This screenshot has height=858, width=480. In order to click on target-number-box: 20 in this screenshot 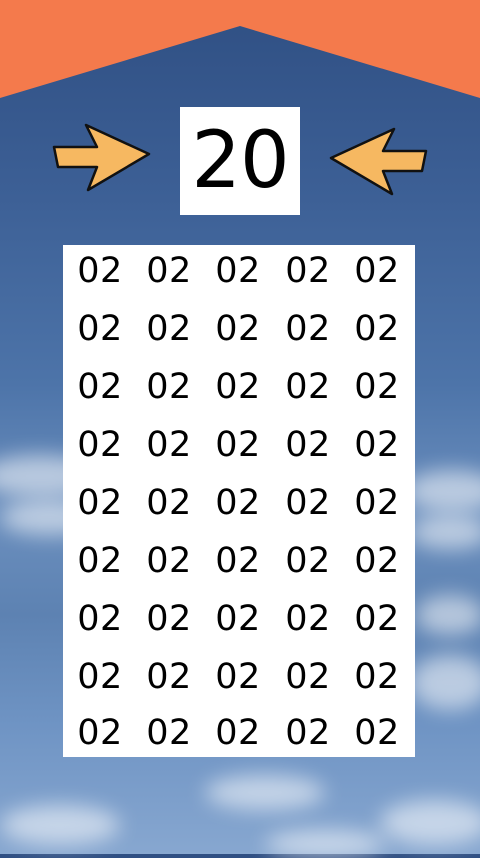, I will do `click(240, 161)`.